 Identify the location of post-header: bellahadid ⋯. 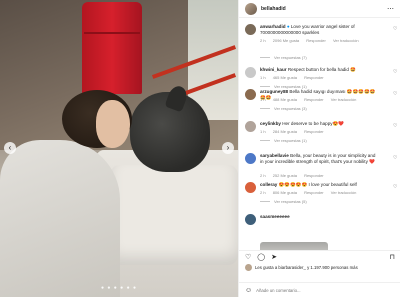
(319, 9).